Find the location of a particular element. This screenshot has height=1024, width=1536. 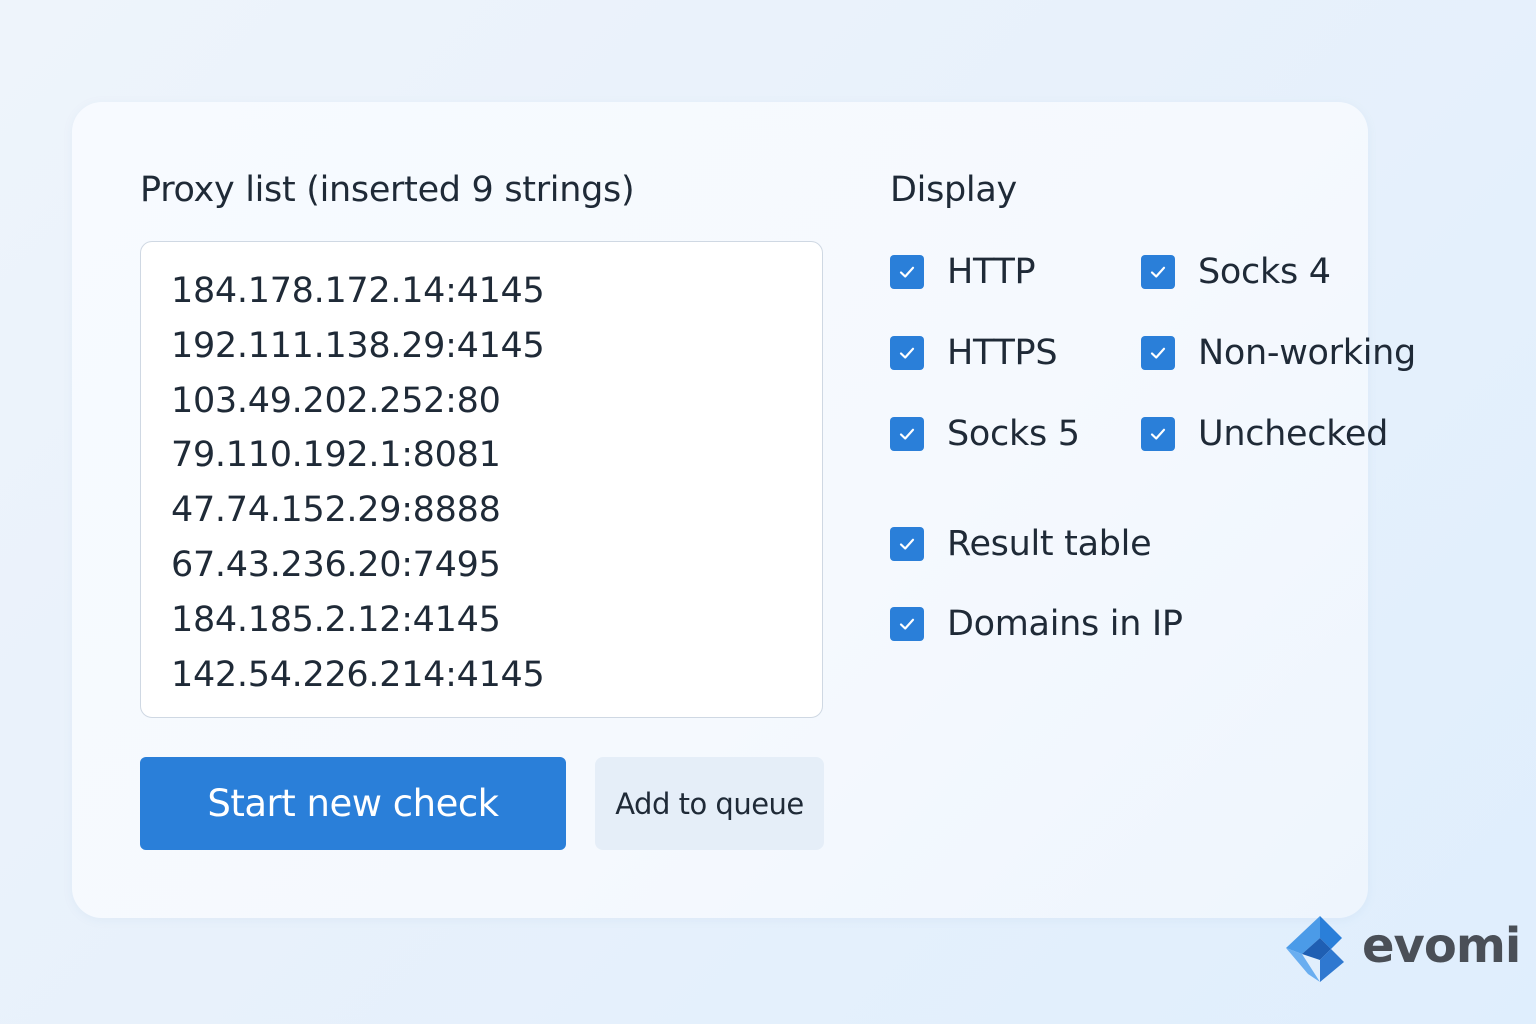

proxy-entry: 103.49.202.252:80 is located at coordinates (336, 400).